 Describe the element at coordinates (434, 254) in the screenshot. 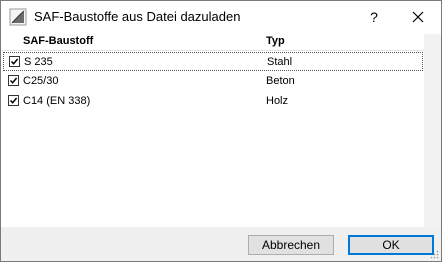

I see `resize-grip-icon` at that location.